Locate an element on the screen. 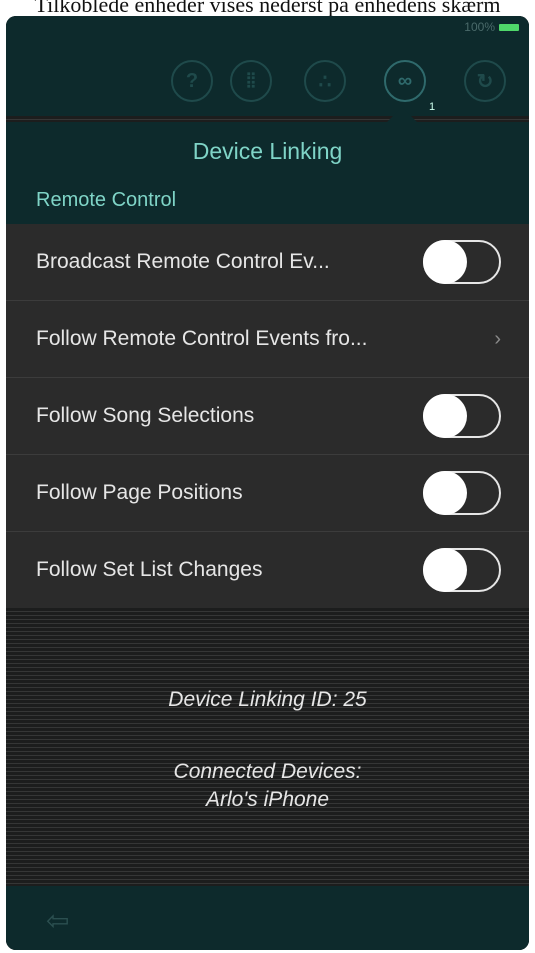 This screenshot has width=535, height=953. device-count-badge: 1 is located at coordinates (432, 107).